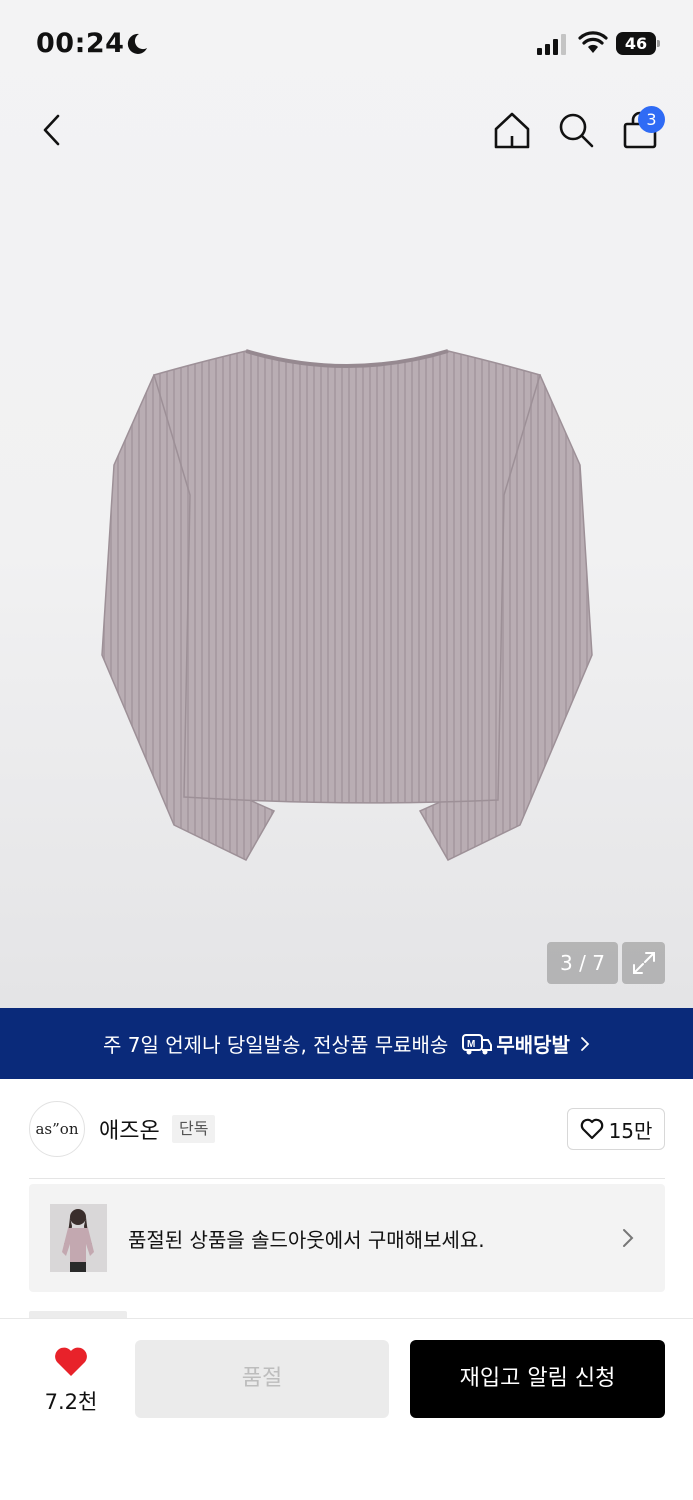 The image size is (693, 1500). What do you see at coordinates (347, 1178) in the screenshot?
I see `divider` at bounding box center [347, 1178].